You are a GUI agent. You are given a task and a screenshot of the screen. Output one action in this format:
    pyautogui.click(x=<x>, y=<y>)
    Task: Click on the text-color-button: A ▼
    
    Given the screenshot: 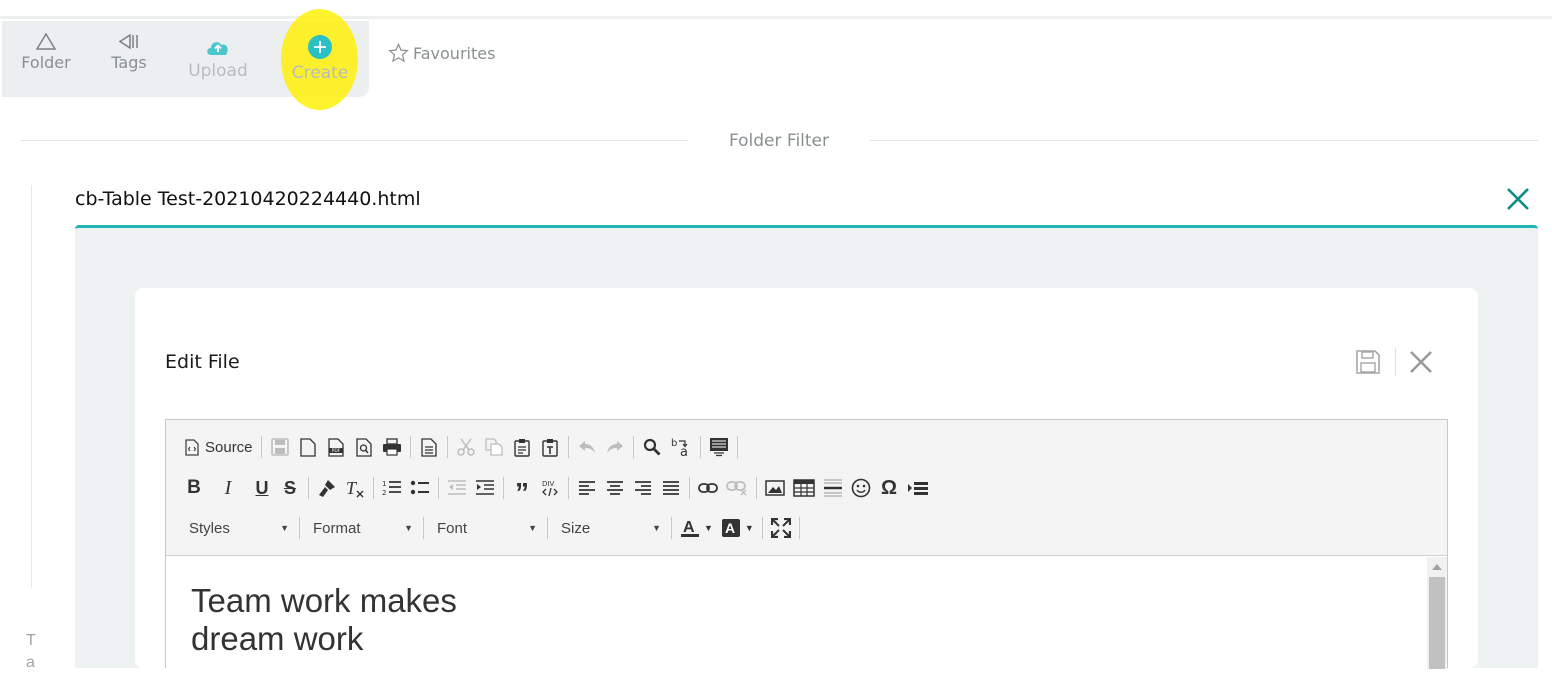 What is the action you would take?
    pyautogui.click(x=696, y=528)
    